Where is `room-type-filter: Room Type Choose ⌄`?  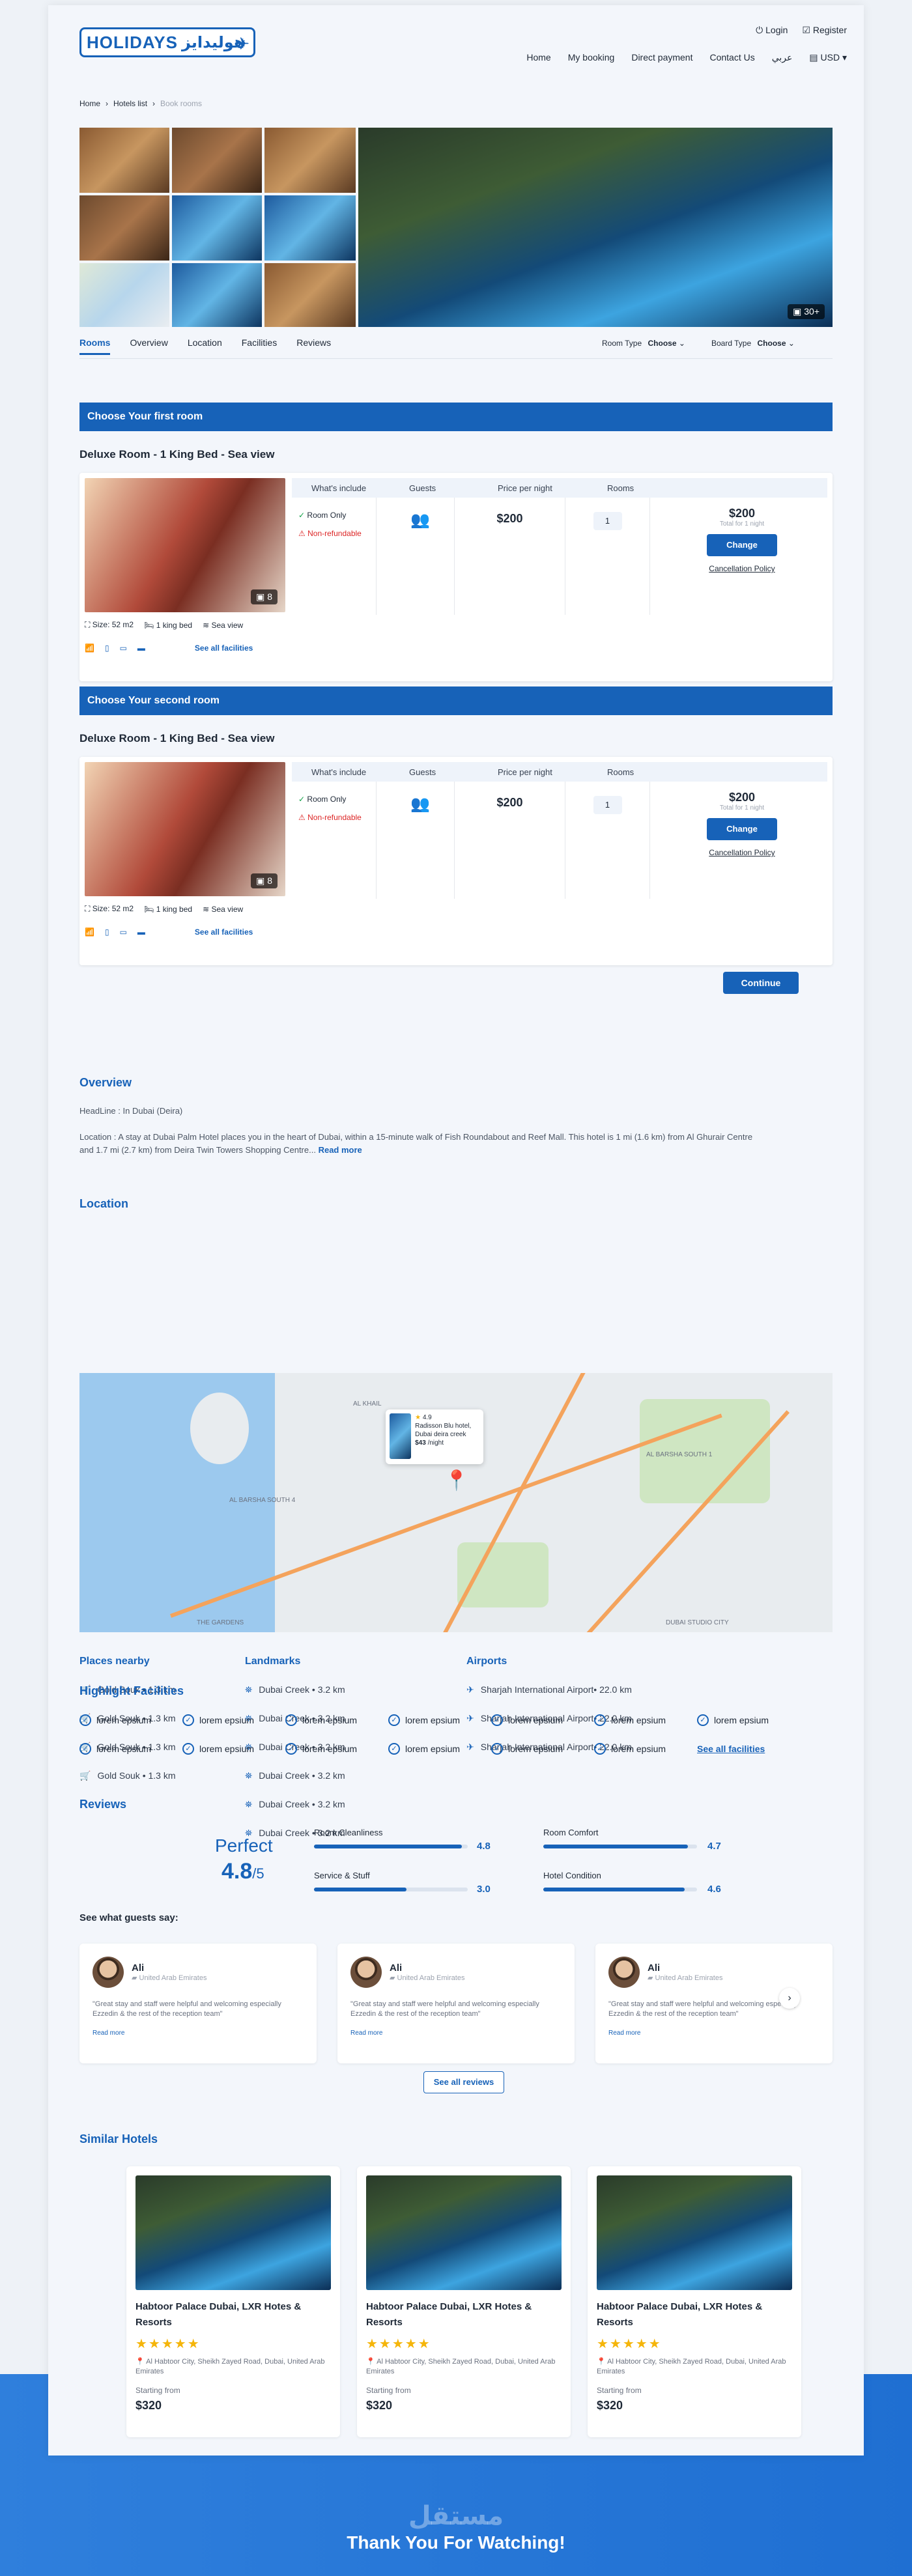
room-type-filter: Room Type Choose ⌄ is located at coordinates (644, 343).